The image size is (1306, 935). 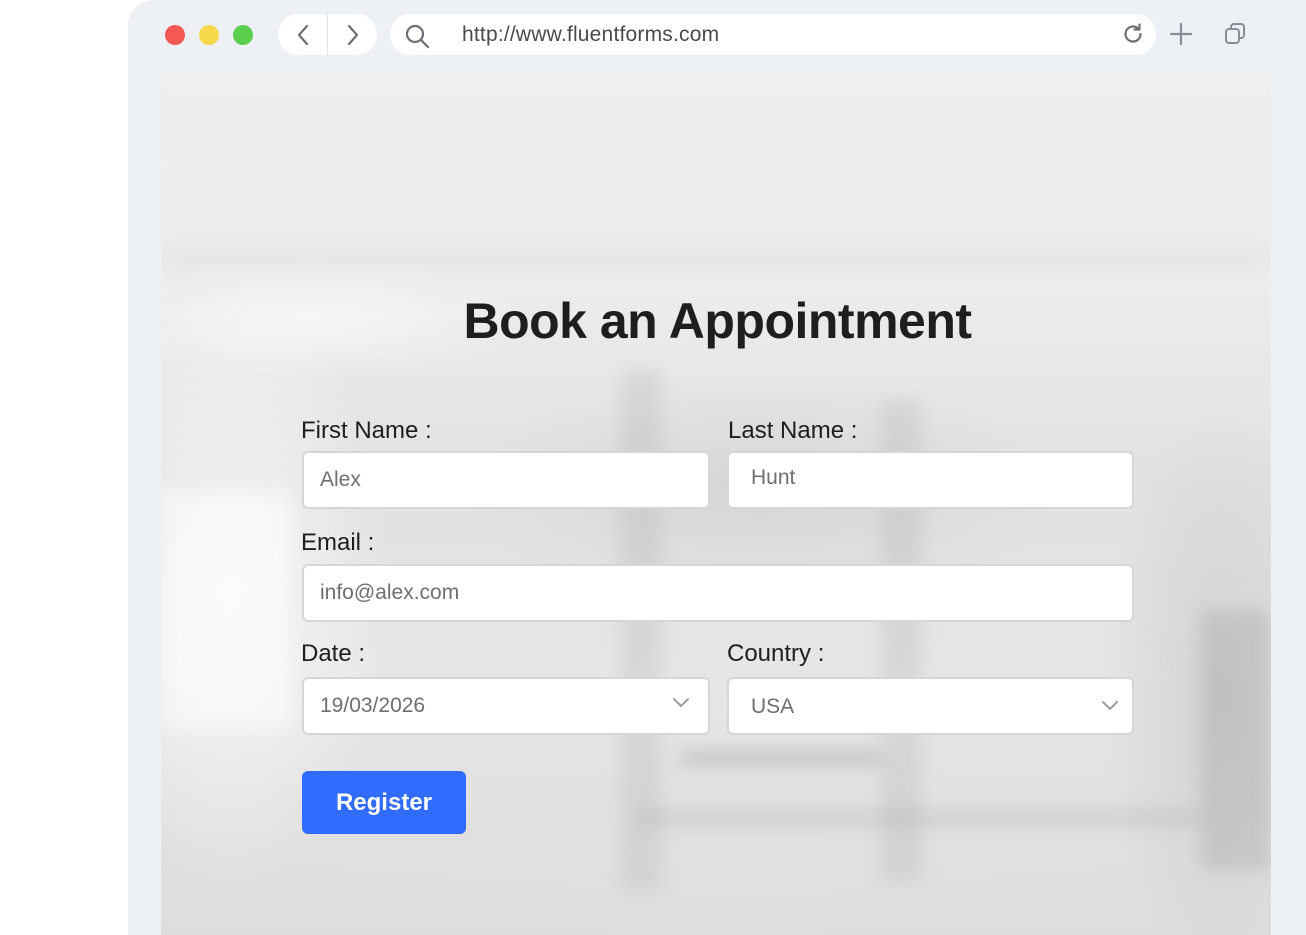 I want to click on chevron-left-icon, so click(x=302, y=34).